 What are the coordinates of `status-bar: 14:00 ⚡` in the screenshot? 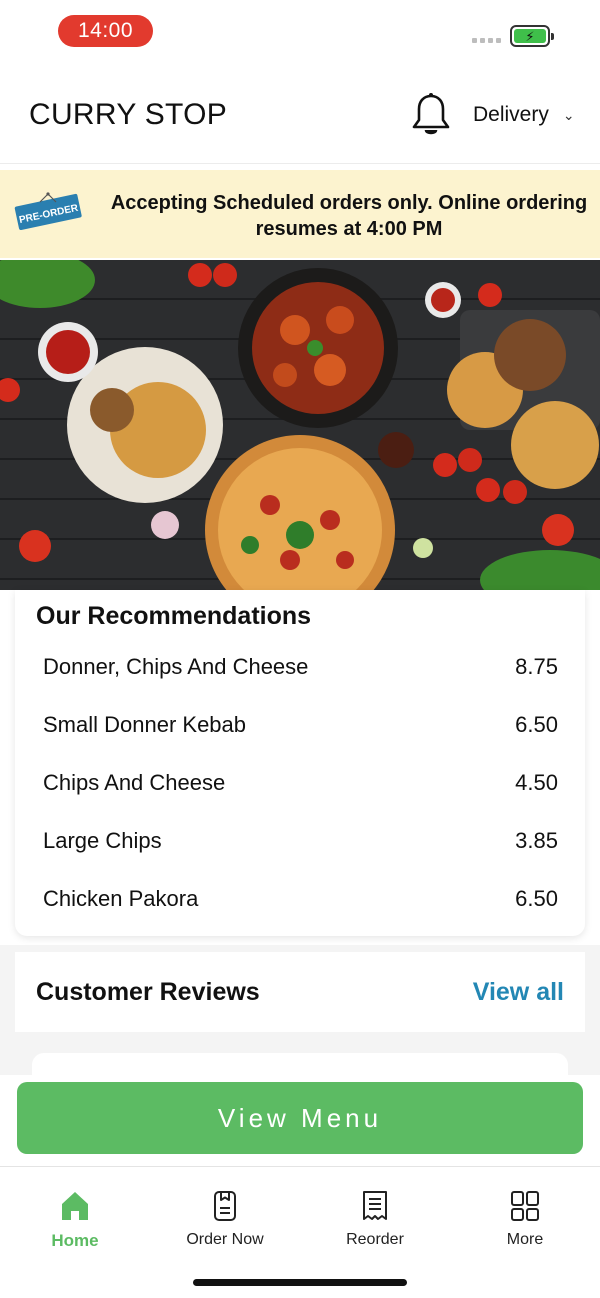 It's located at (300, 33).